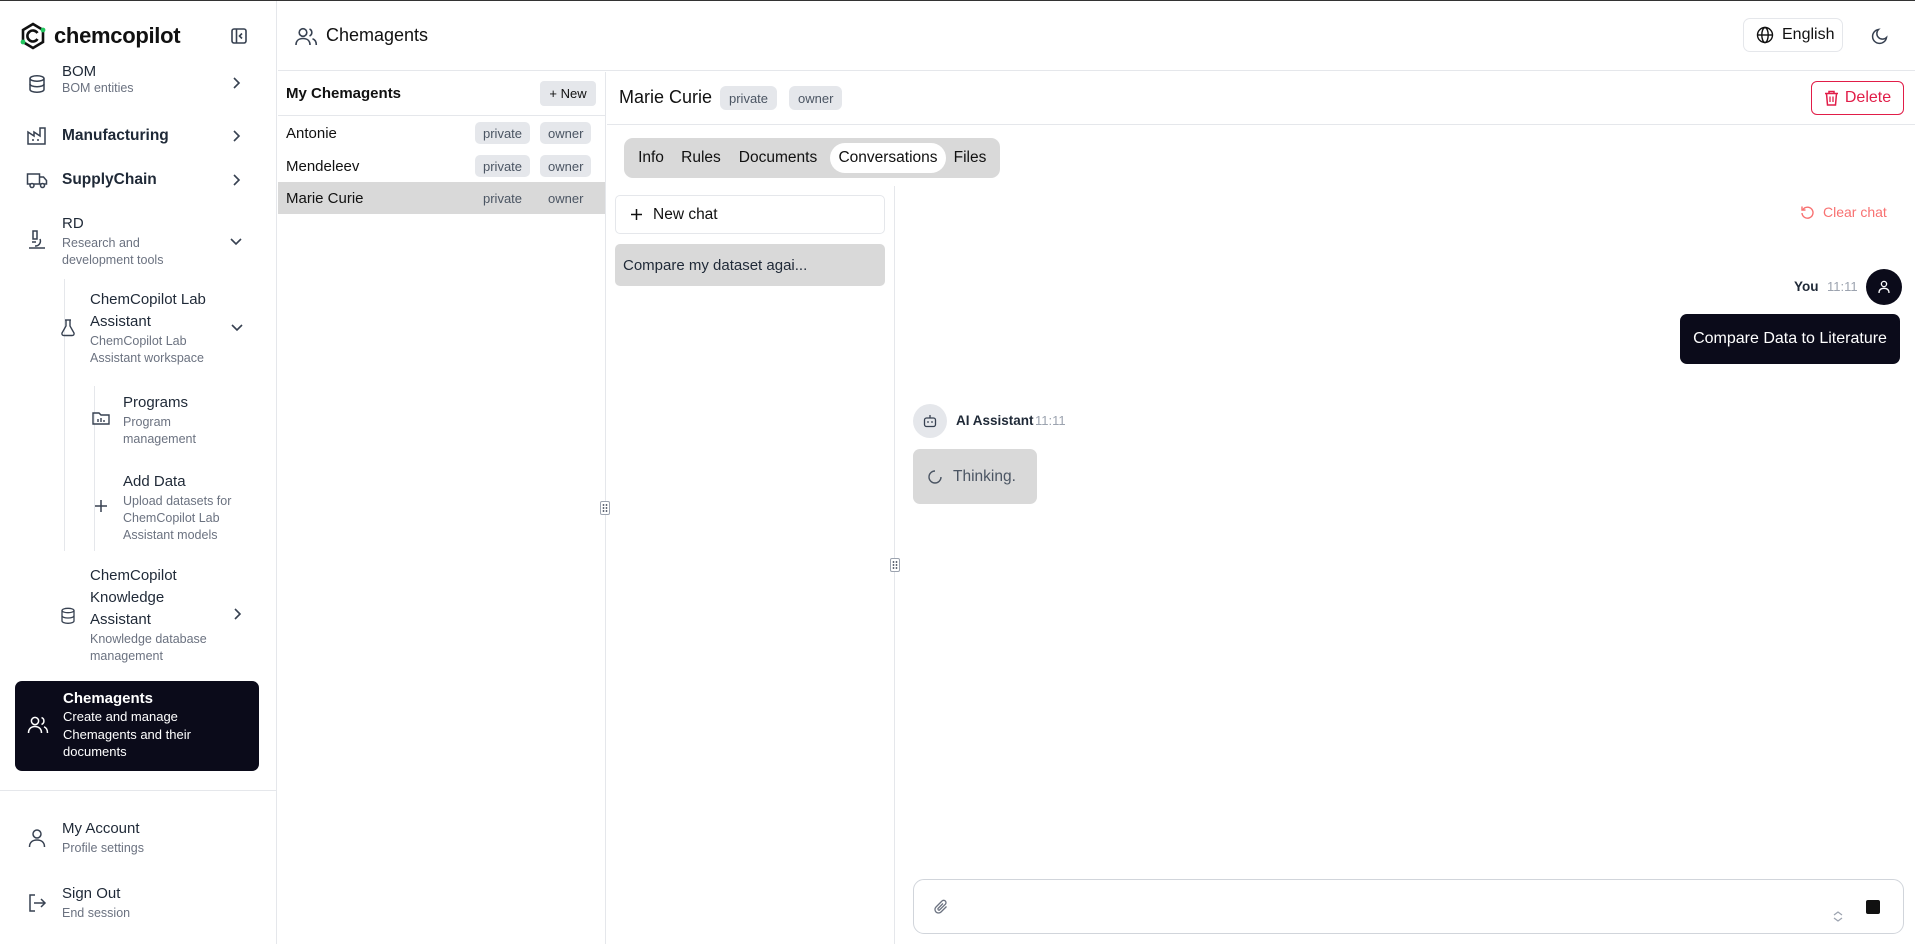 The width and height of the screenshot is (1915, 944). What do you see at coordinates (137, 85) in the screenshot?
I see `sidebar-item-bom: BOM BOM entities` at bounding box center [137, 85].